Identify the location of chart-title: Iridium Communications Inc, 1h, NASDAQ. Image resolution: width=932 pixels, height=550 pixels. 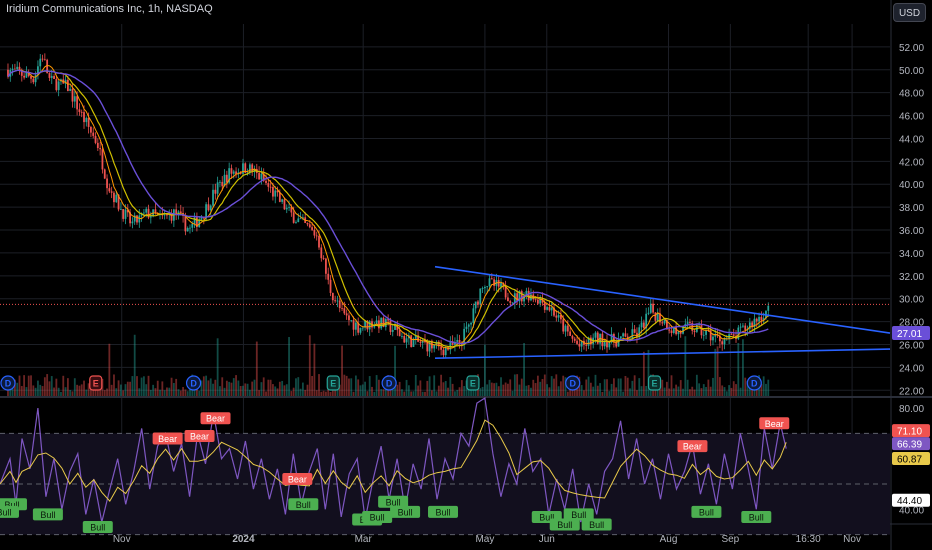
(109, 9).